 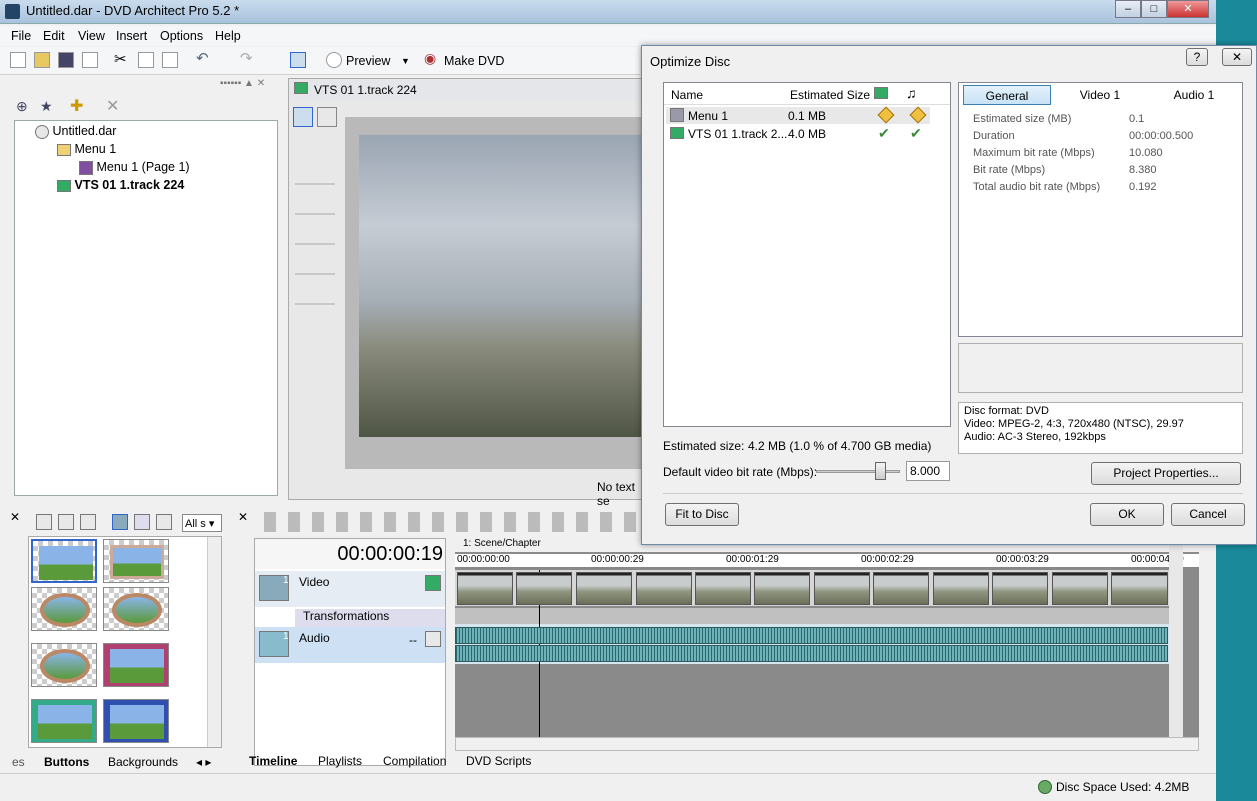 I want to click on copy-icon, so click(x=146, y=60).